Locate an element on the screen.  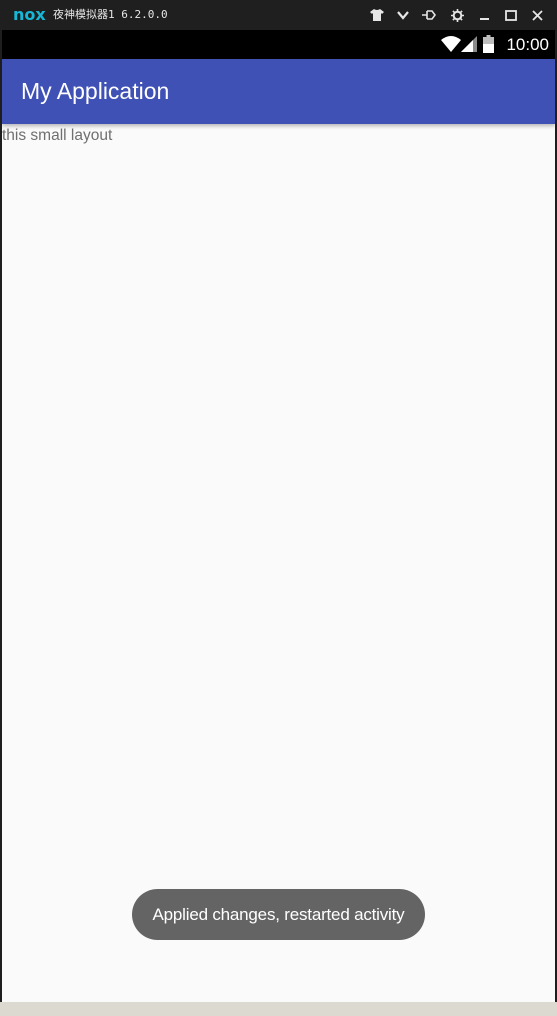
app-bar: My Application is located at coordinates (278, 91).